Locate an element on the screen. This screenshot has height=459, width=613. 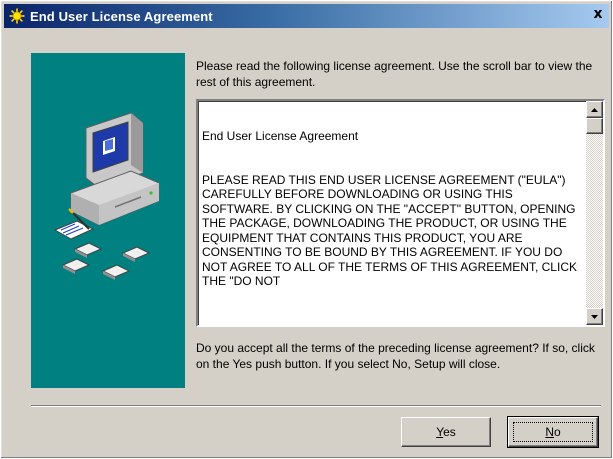
separator-line is located at coordinates (316, 406).